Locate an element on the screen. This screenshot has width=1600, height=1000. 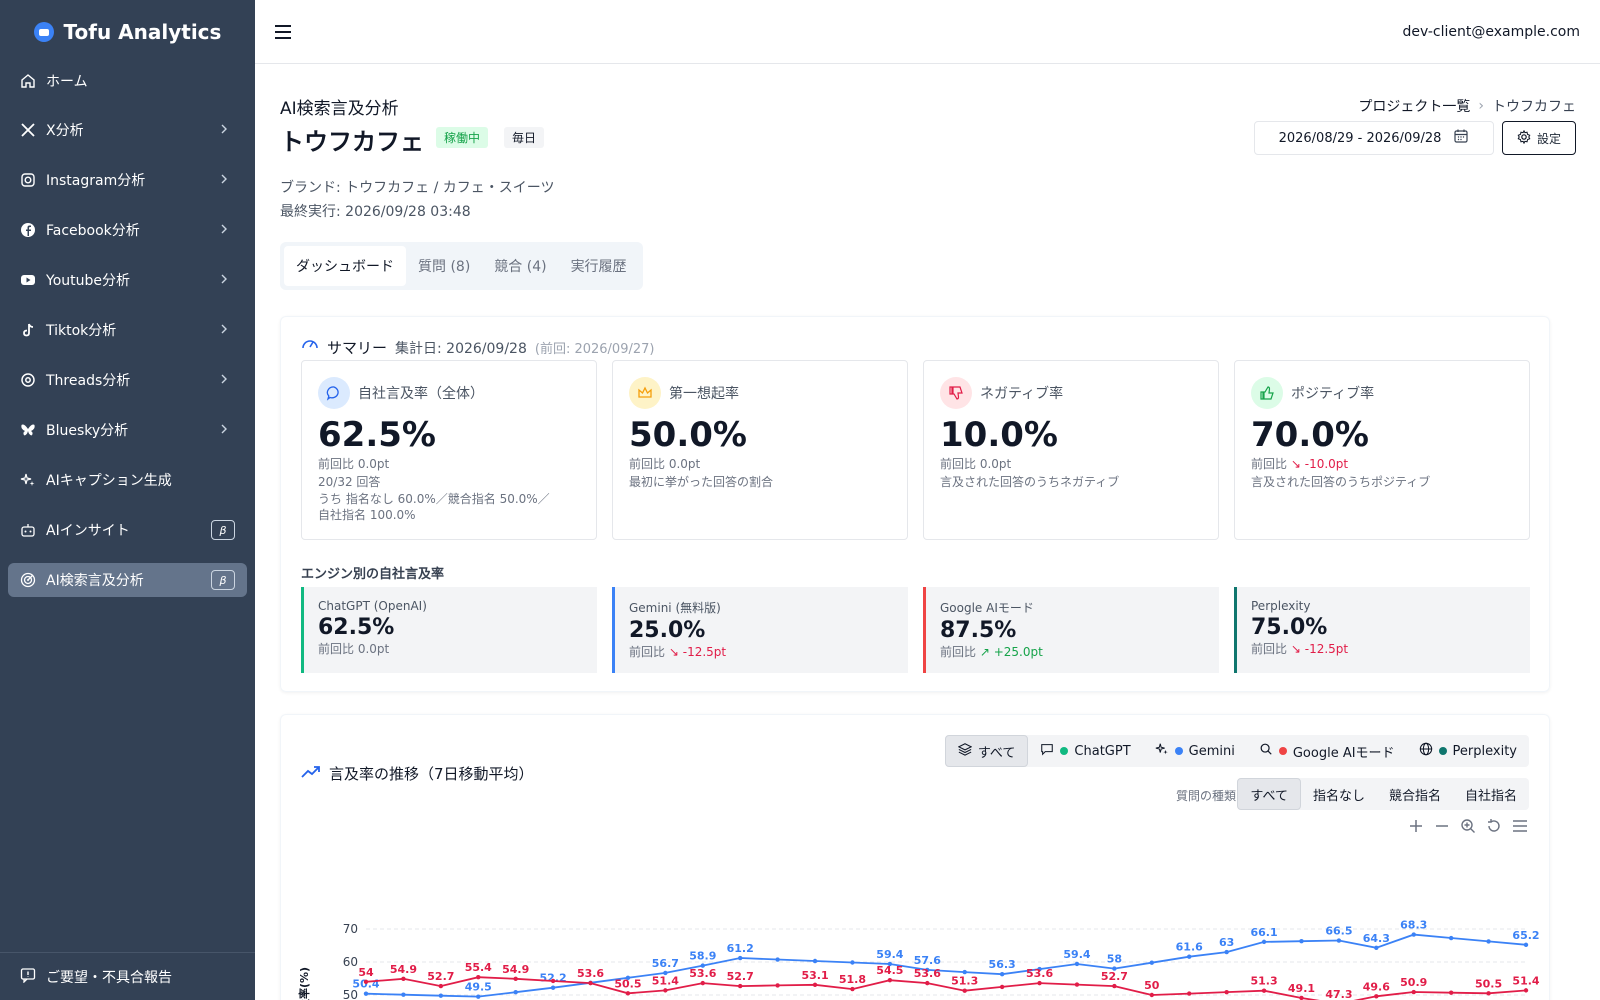
settings-button: 設定 is located at coordinates (1539, 138).